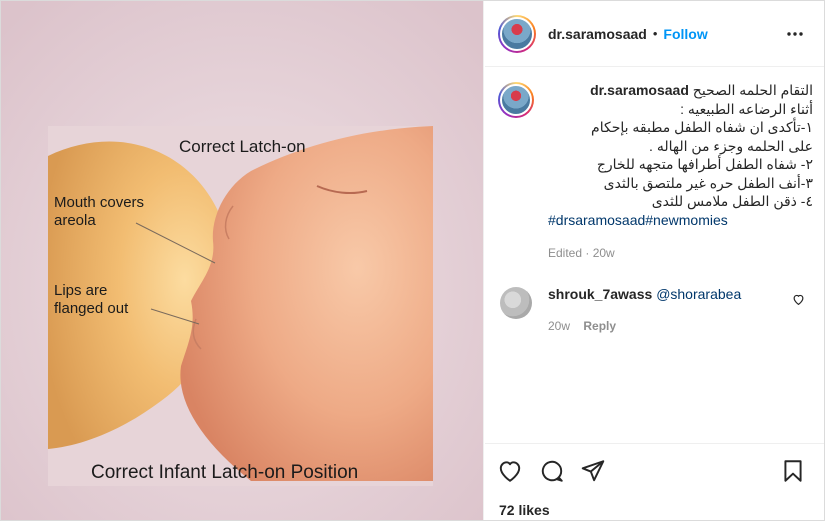 The height and width of the screenshot is (521, 825). I want to click on comment-body: shrouk_7awass @shorarabea 20w Reply, so click(644, 310).